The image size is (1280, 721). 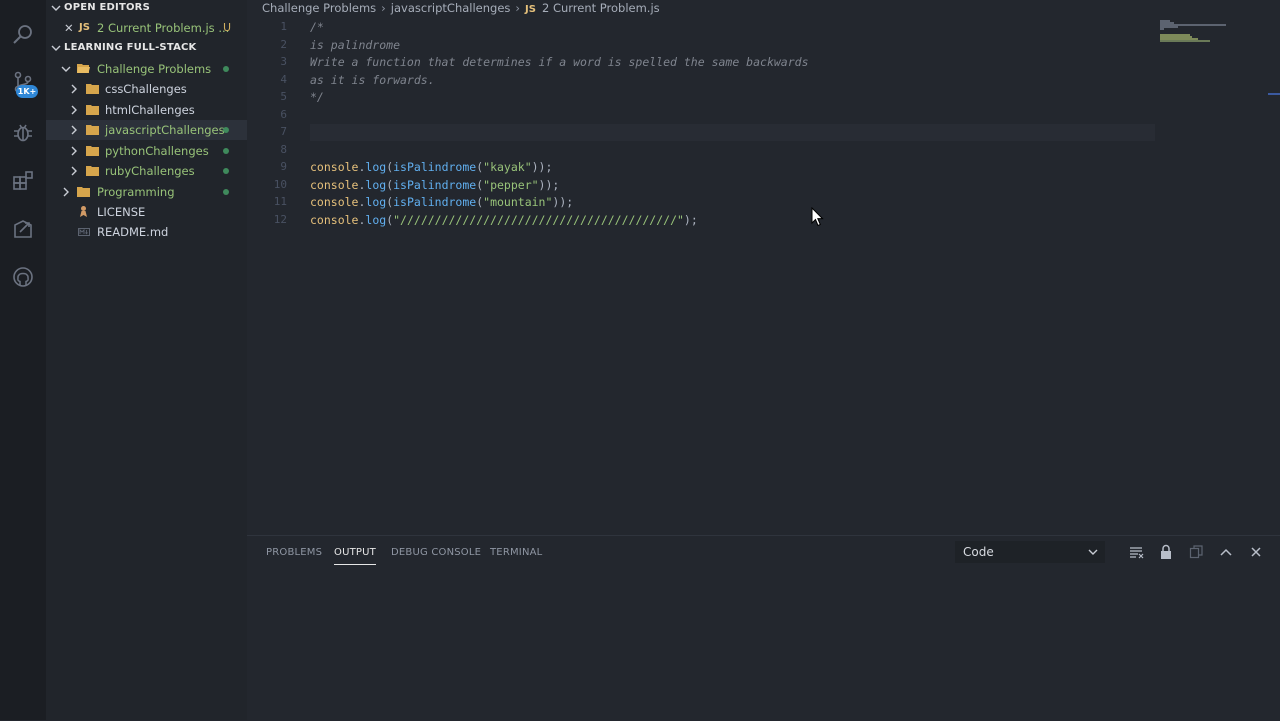 What do you see at coordinates (283, 166) in the screenshot?
I see `line-number: 9` at bounding box center [283, 166].